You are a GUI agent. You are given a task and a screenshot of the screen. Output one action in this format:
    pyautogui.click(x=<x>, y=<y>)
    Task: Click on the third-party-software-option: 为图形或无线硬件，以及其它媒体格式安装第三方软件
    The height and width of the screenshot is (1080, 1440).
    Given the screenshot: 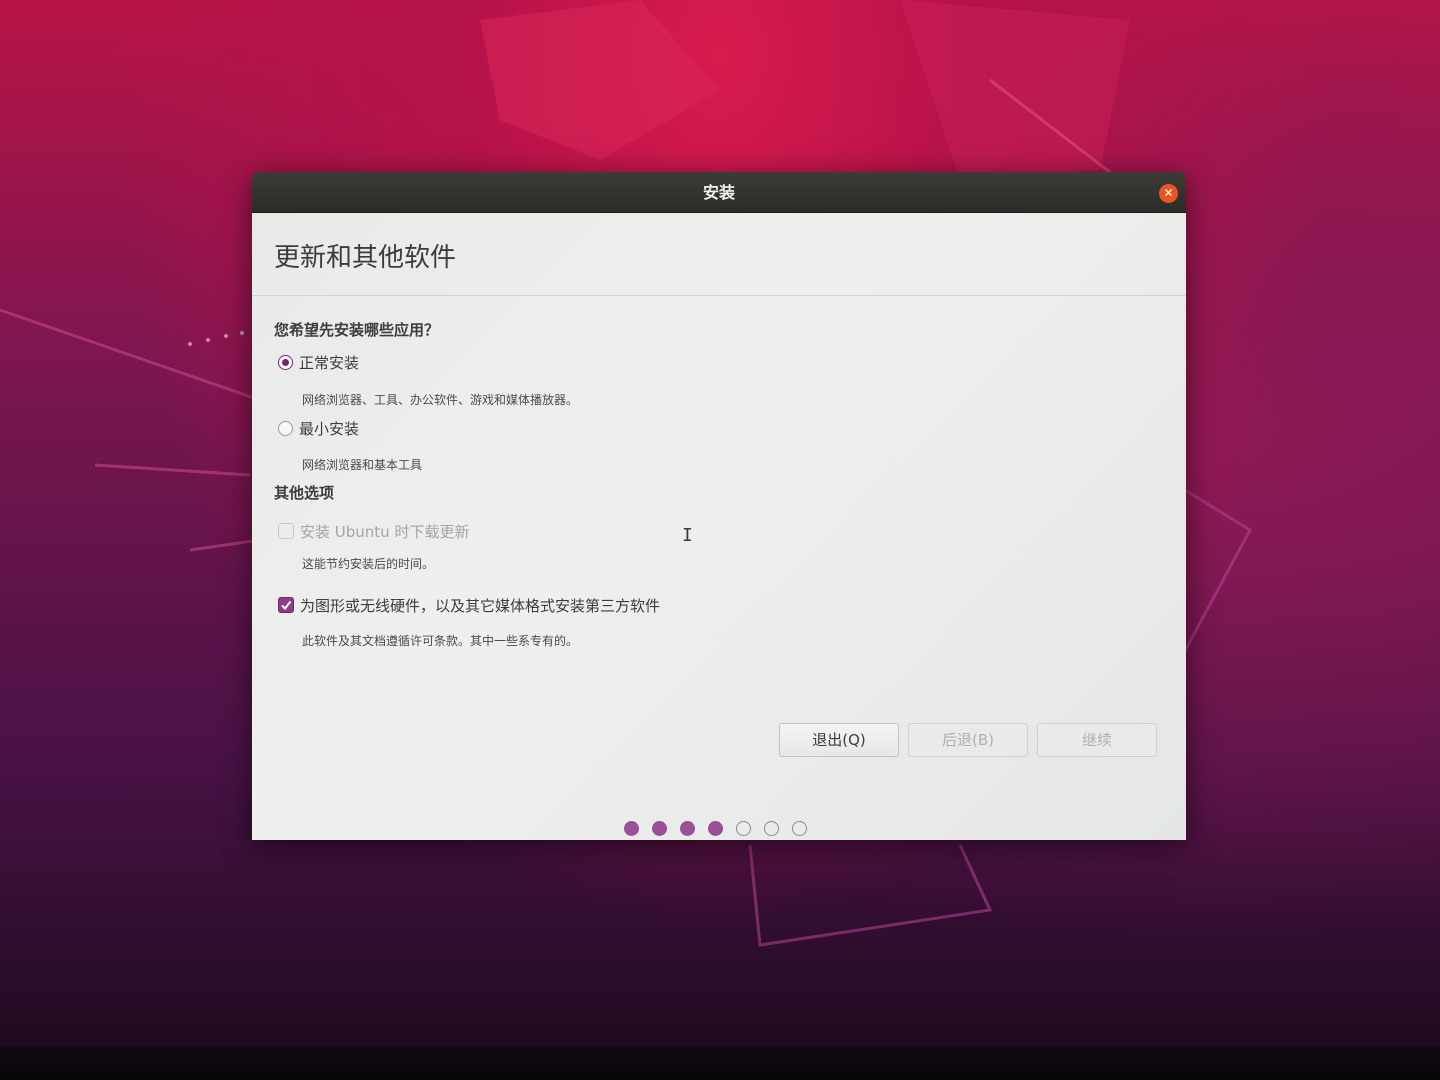 What is the action you would take?
    pyautogui.click(x=469, y=605)
    